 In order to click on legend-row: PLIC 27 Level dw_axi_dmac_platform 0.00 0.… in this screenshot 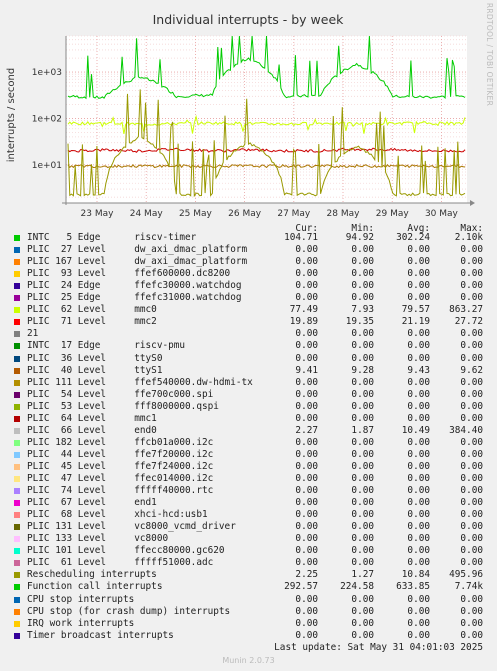, I will do `click(248, 250)`.